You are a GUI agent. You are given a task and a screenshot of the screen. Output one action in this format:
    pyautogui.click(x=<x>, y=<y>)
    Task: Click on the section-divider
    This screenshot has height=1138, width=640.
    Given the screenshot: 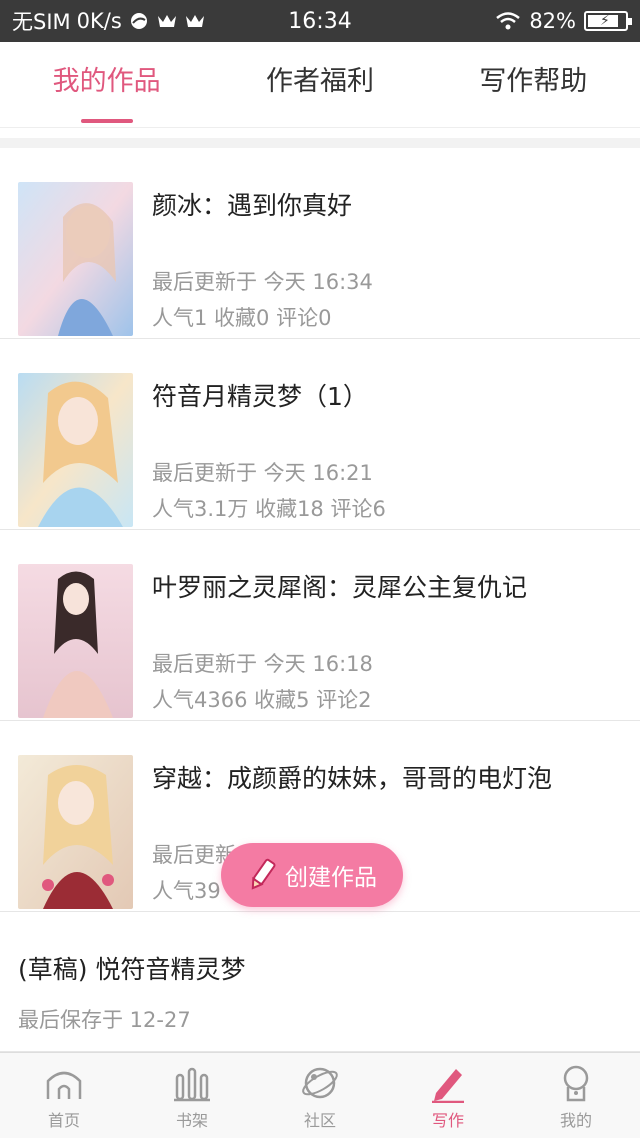 What is the action you would take?
    pyautogui.click(x=320, y=143)
    